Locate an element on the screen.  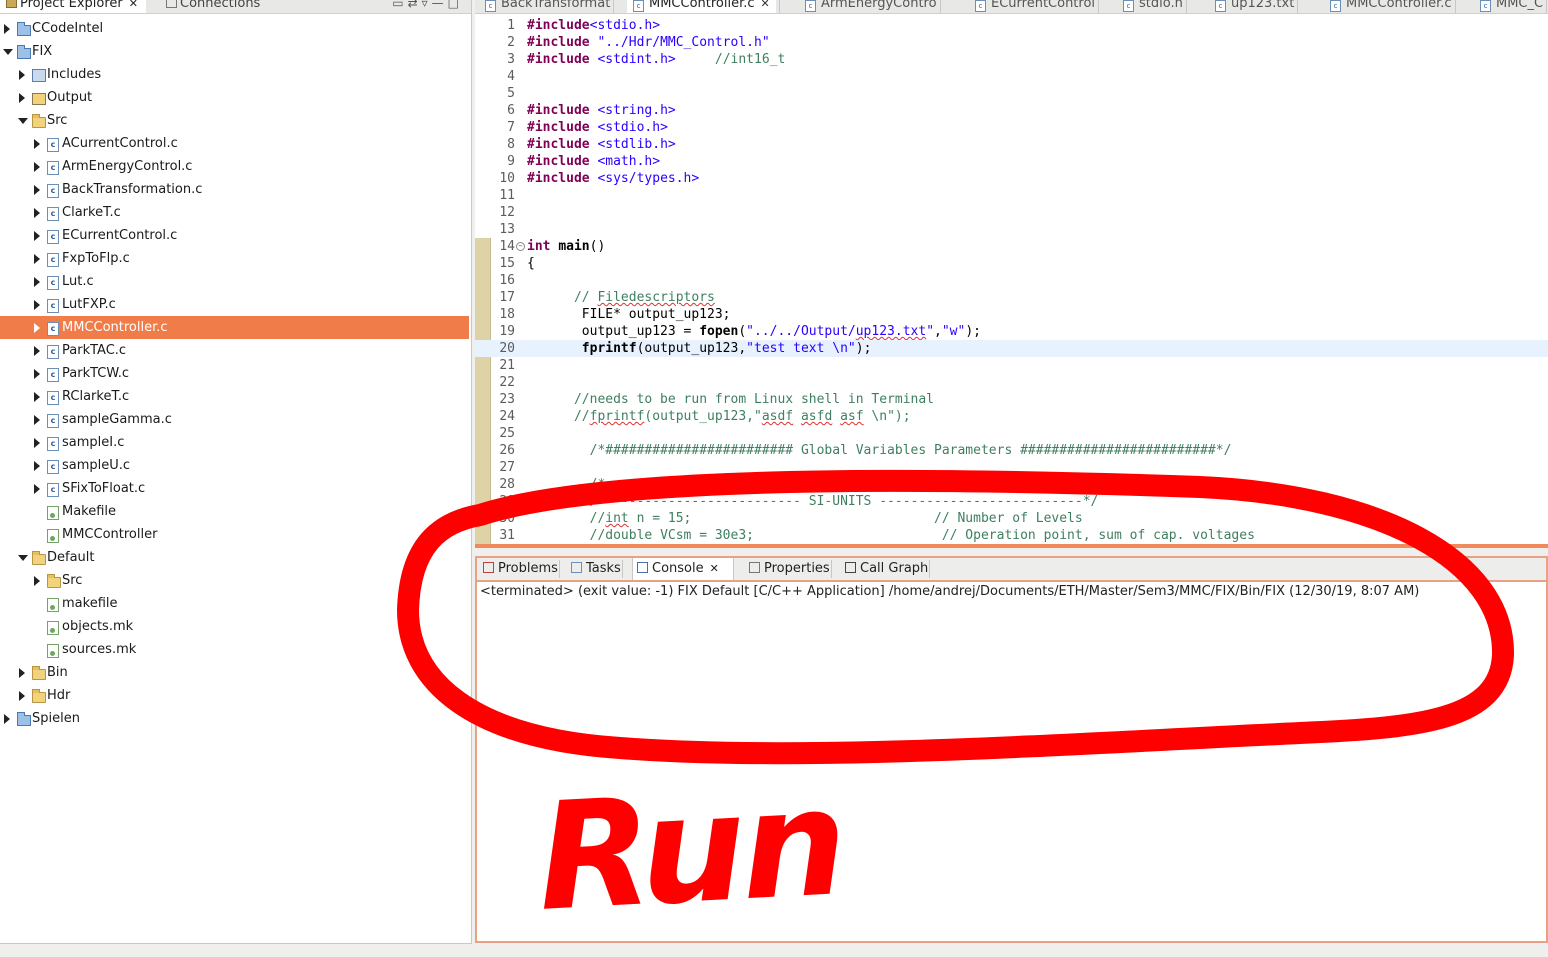
code-line: 28 /* PARAMETERS */ is located at coordinates (1011, 484).